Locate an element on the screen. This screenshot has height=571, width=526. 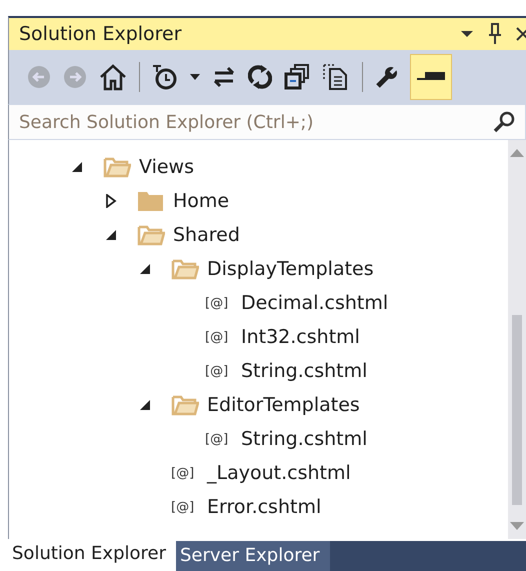
close-icon is located at coordinates (521, 34).